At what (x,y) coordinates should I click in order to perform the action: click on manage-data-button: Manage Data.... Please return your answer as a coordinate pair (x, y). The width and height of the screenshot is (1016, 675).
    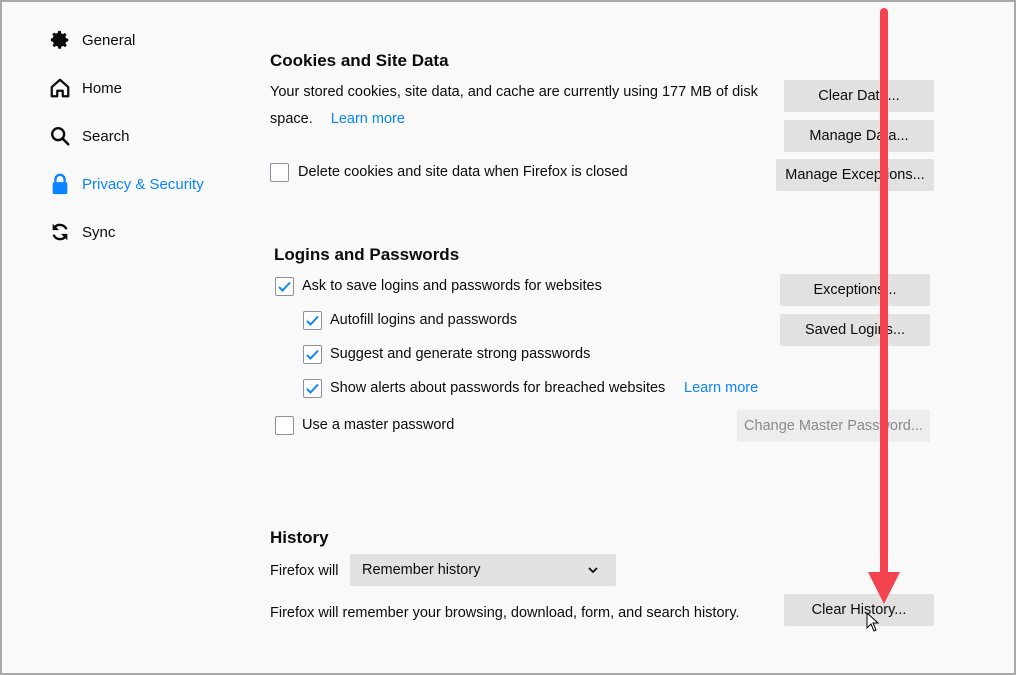
    Looking at the image, I should click on (859, 136).